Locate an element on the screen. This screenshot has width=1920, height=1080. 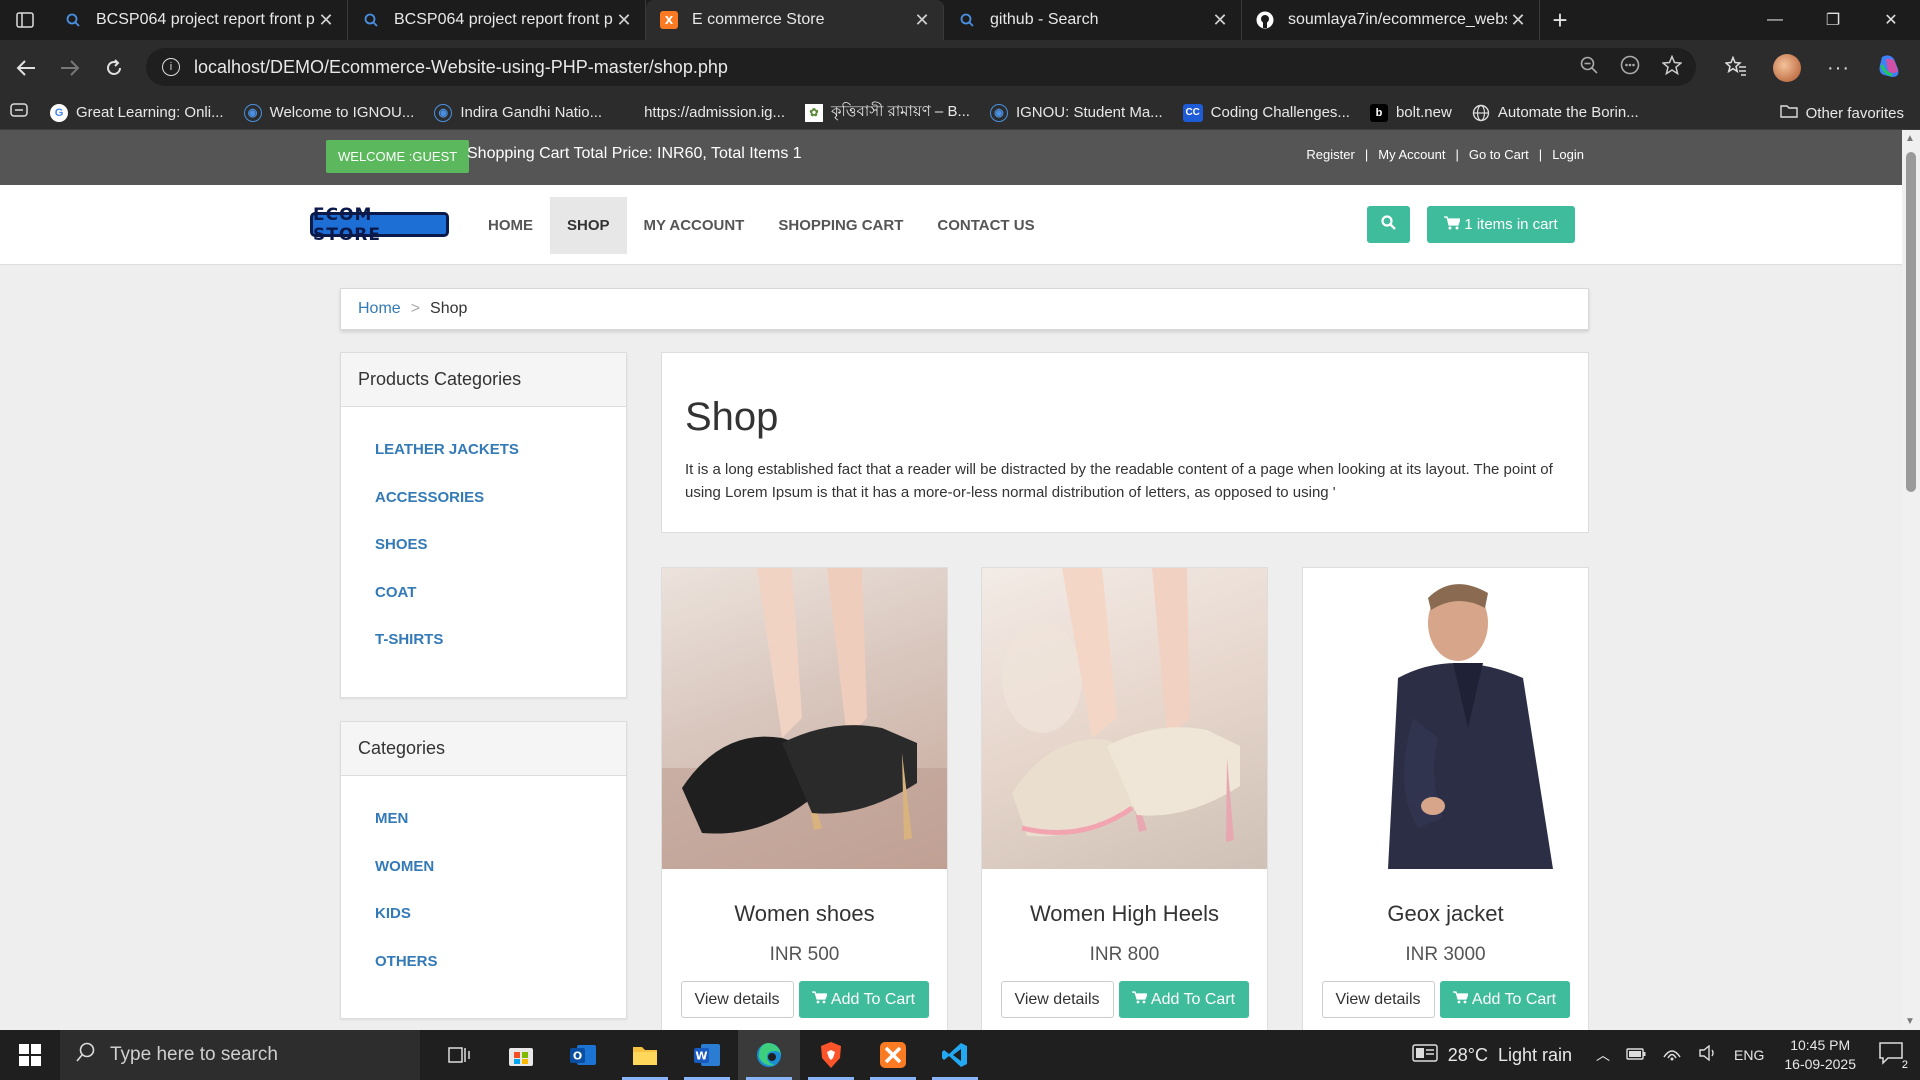
reading-list-icon is located at coordinates (19, 112).